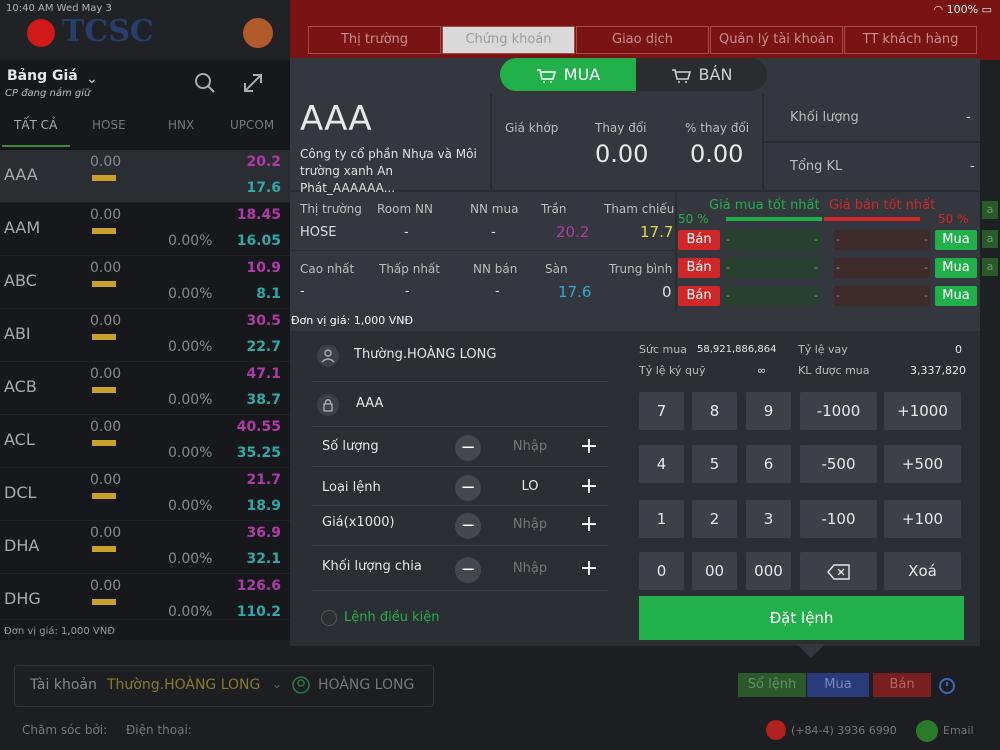  I want to click on quantity-plus-button: +, so click(589, 448).